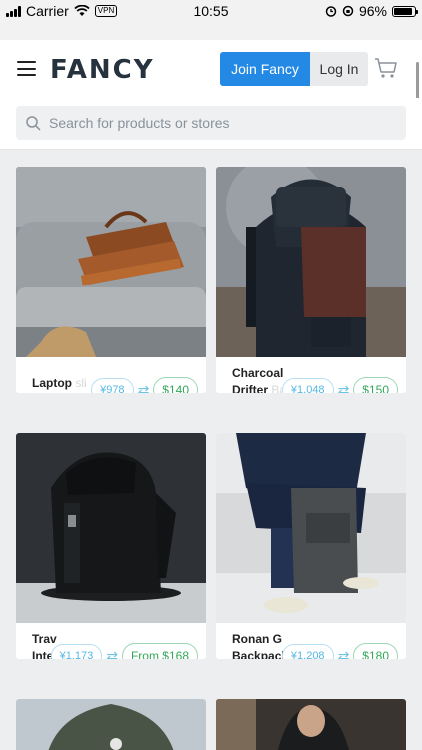 This screenshot has height=750, width=422. I want to click on product-card: Laptop sli ¥978 ⇄ $140, so click(111, 280).